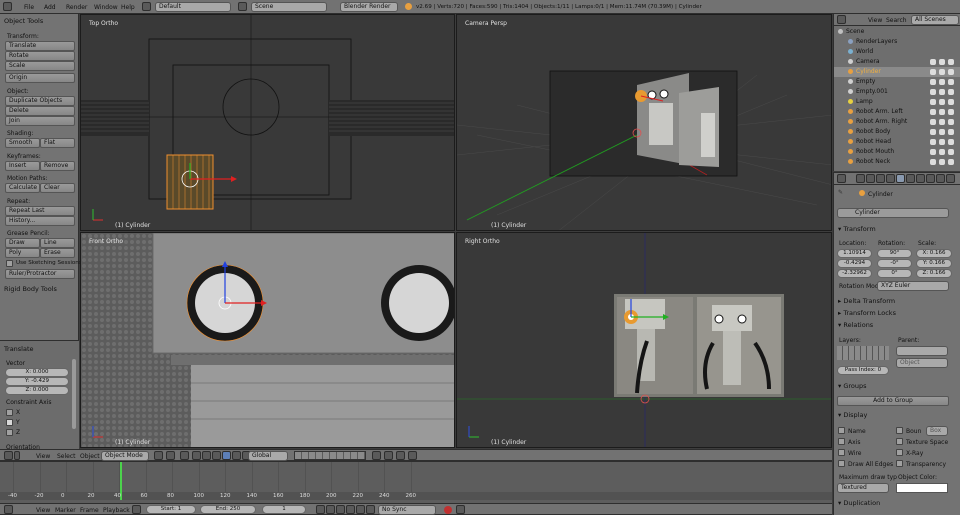 This screenshot has width=960, height=515. What do you see at coordinates (90, 456) in the screenshot?
I see `object-menu: Object` at bounding box center [90, 456].